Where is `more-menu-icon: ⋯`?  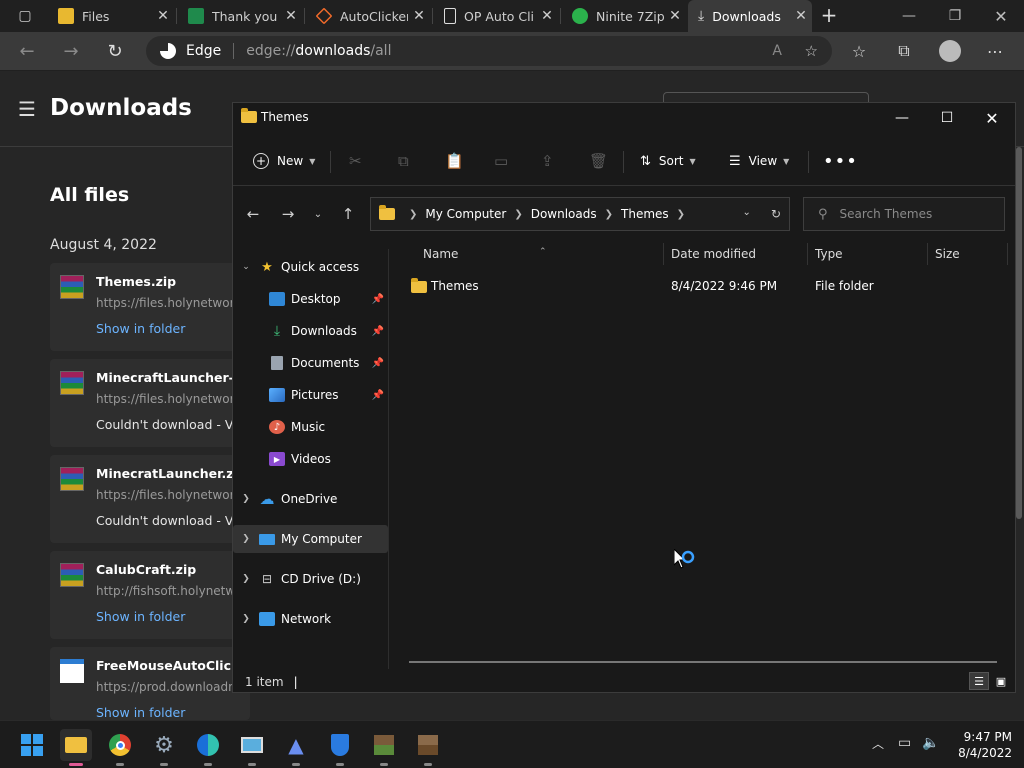
more-menu-icon: ⋯ is located at coordinates (995, 51).